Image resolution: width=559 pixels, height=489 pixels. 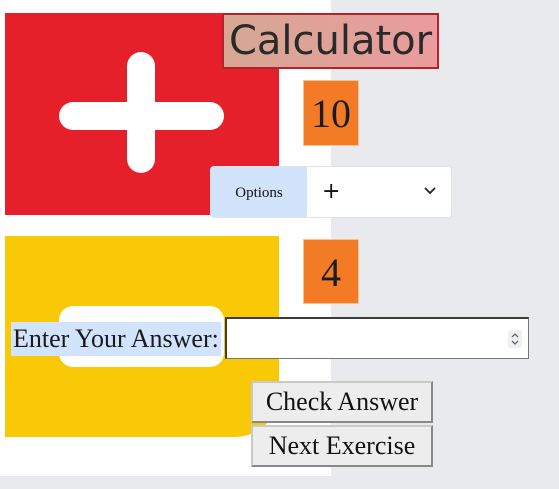 What do you see at coordinates (515, 339) in the screenshot?
I see `number-spinner-icon` at bounding box center [515, 339].